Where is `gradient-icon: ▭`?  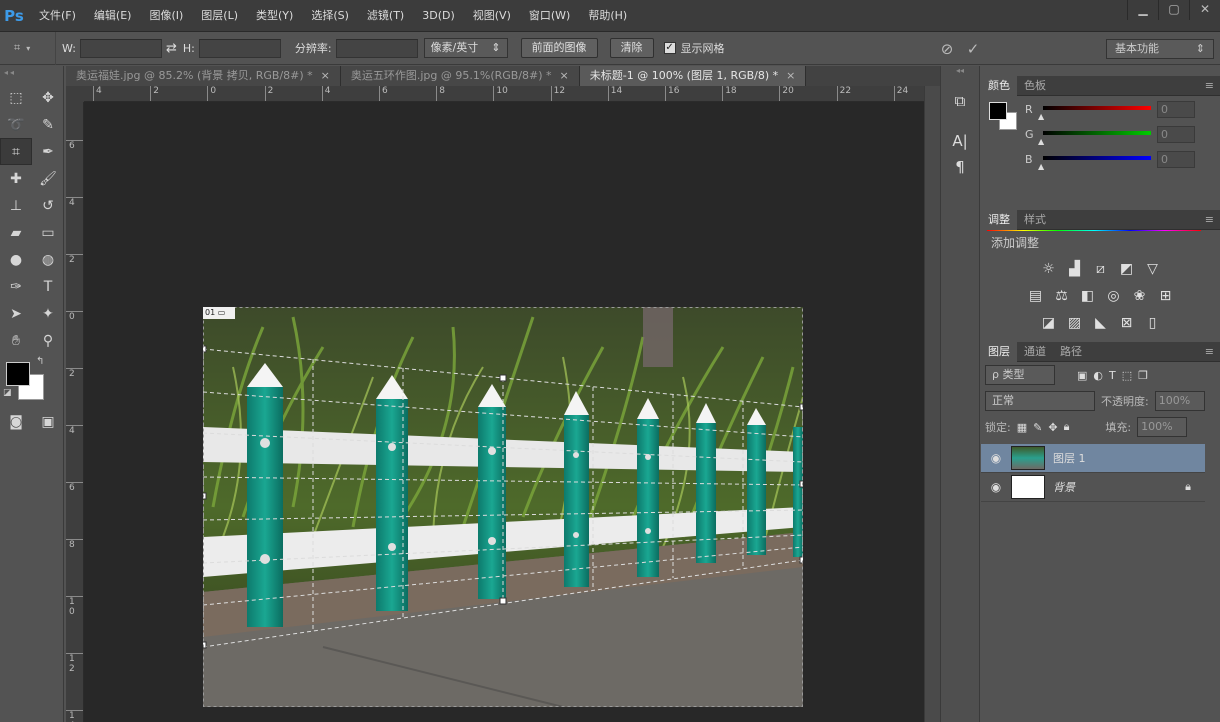 gradient-icon: ▭ is located at coordinates (48, 232).